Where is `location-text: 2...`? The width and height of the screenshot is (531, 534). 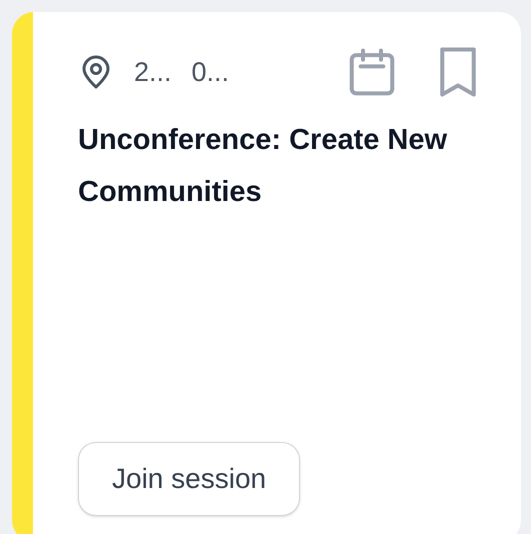
location-text: 2... is located at coordinates (153, 72).